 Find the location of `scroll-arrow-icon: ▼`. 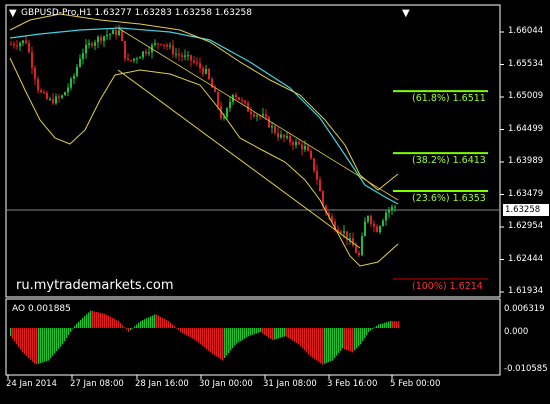

scroll-arrow-icon: ▼ is located at coordinates (406, 13).